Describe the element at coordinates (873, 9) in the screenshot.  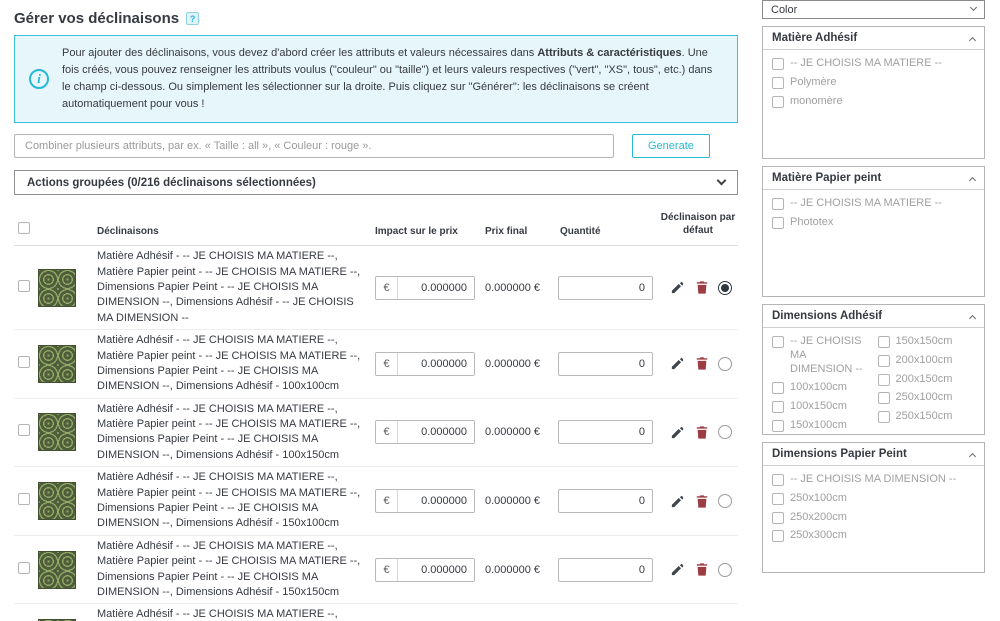
I see `color-filter-select: Color` at that location.